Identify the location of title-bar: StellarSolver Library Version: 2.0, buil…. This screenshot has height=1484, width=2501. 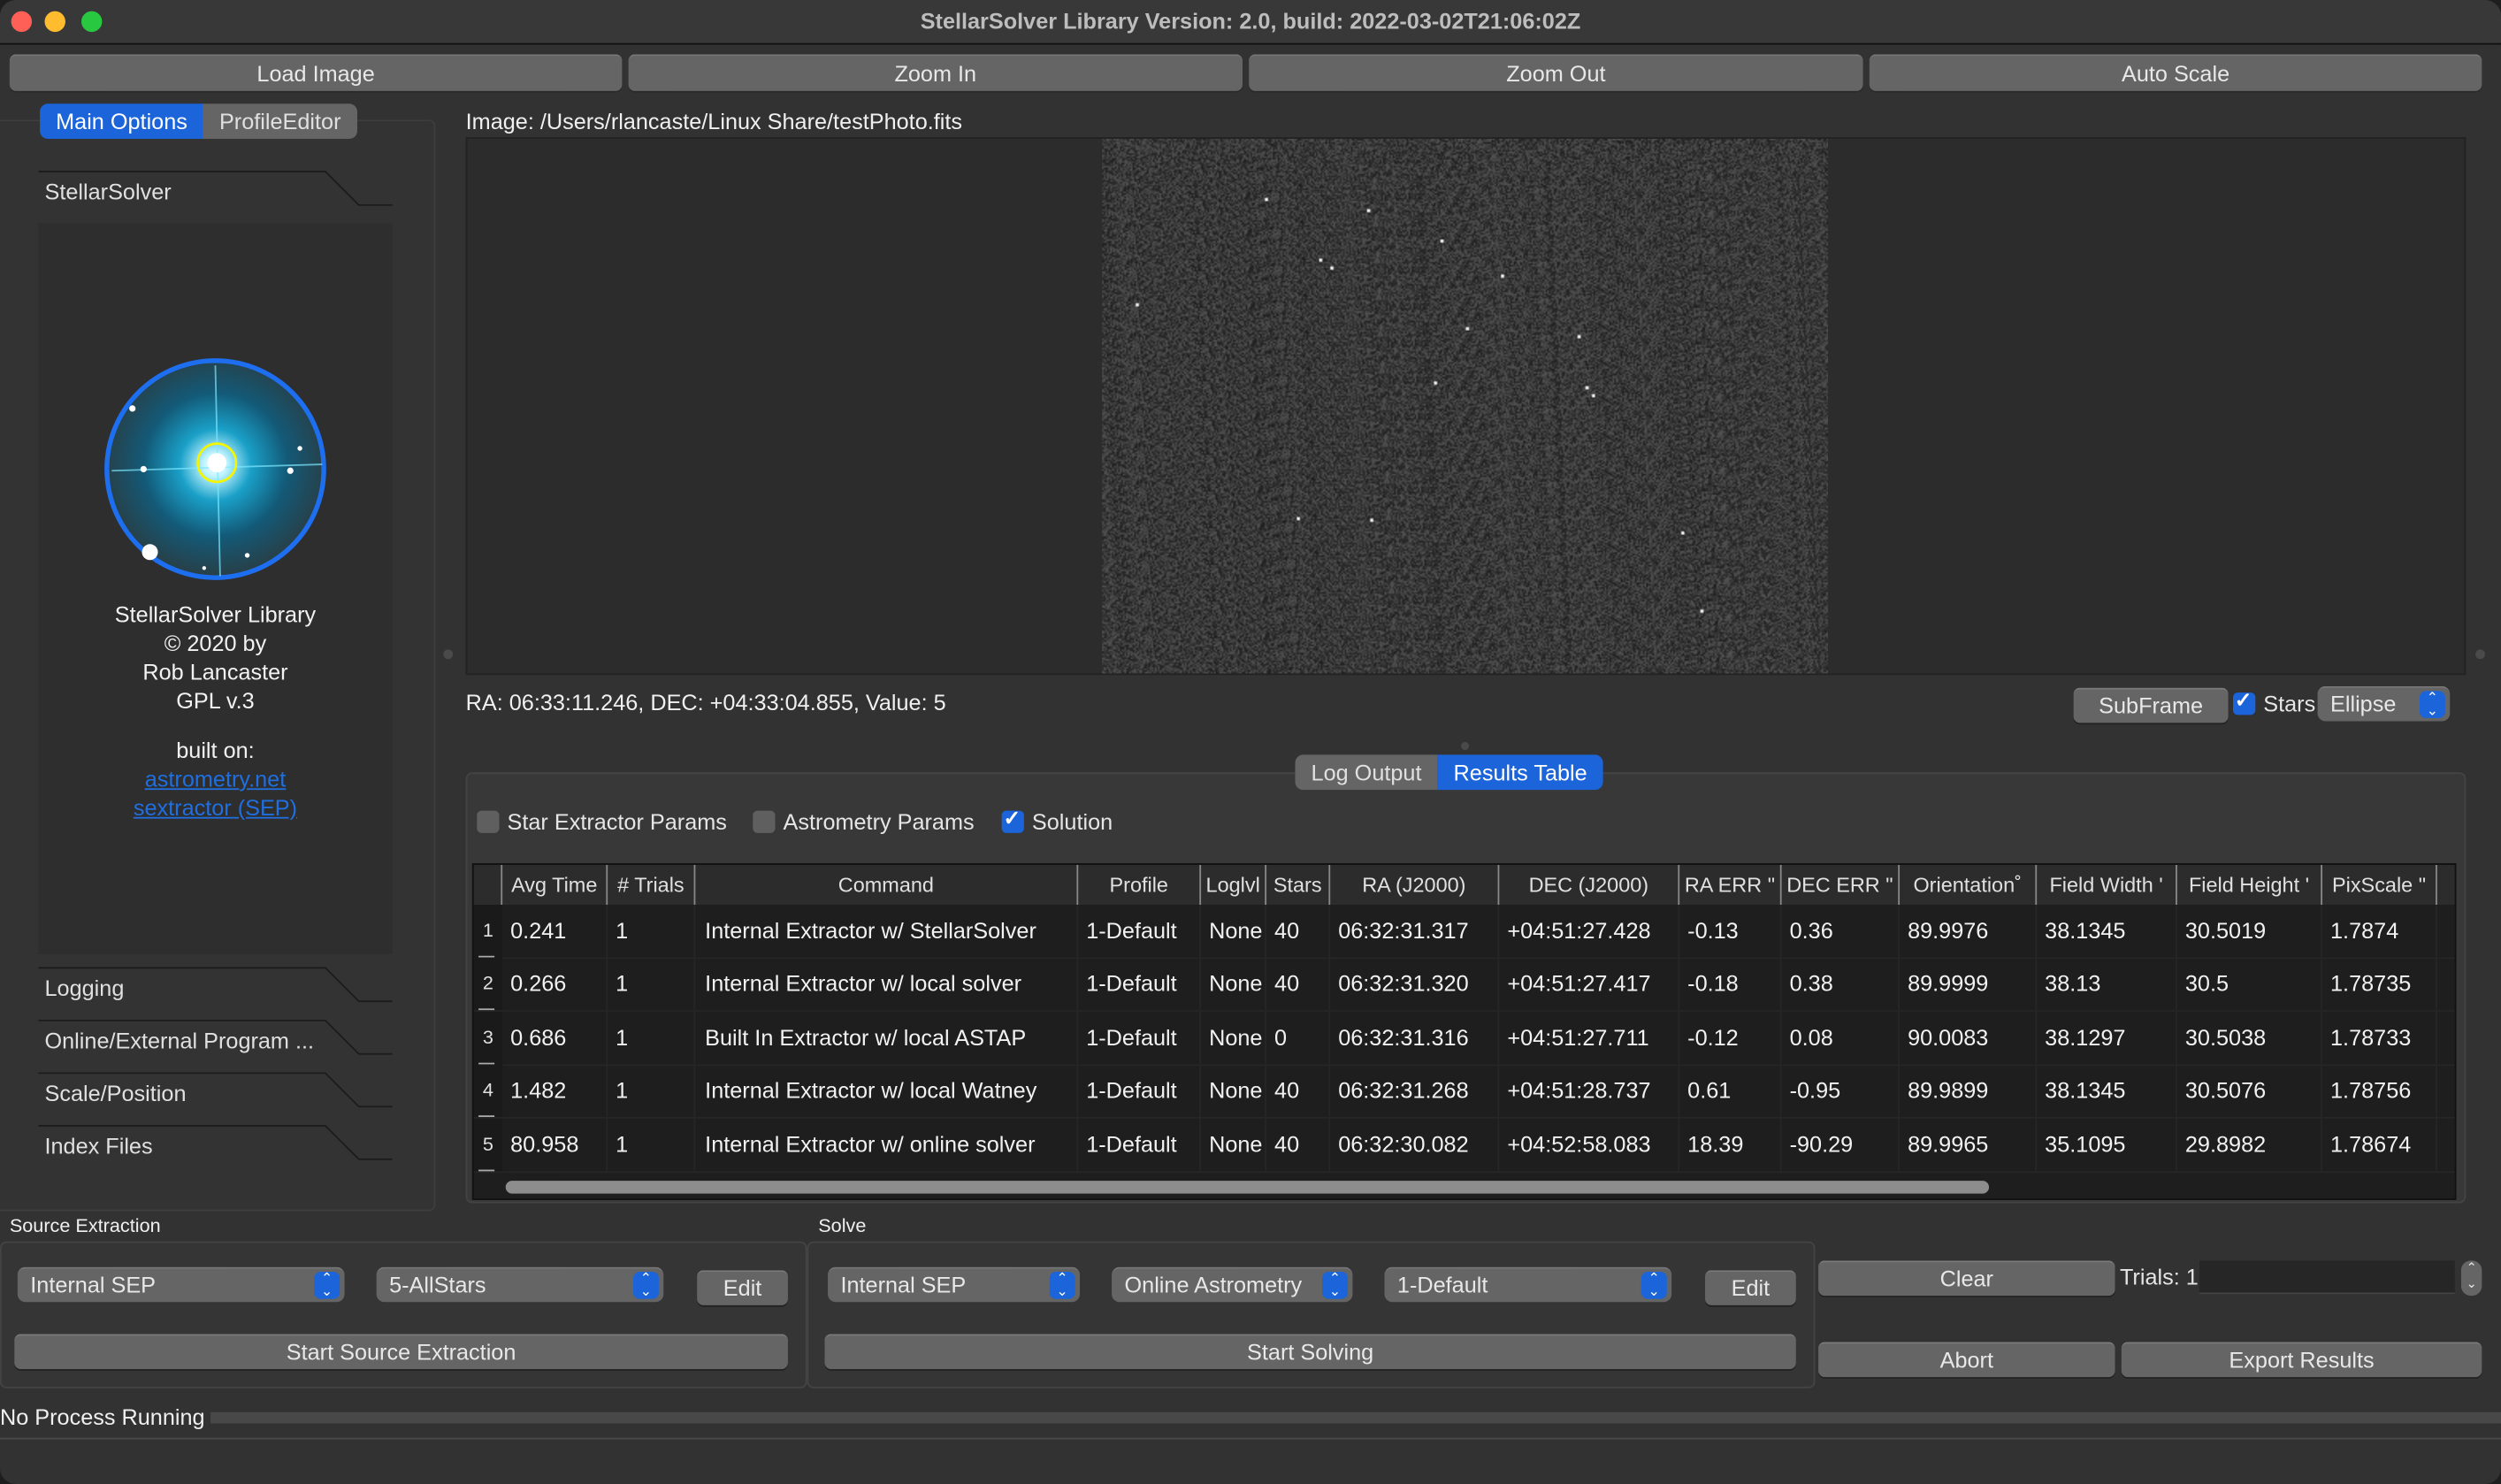
(1250, 22).